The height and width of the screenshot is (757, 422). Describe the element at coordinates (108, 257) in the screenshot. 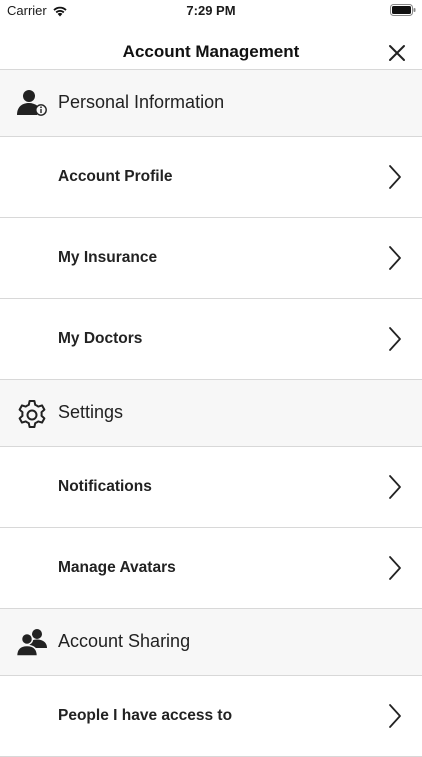

I see `list-item-label: My Insurance` at that location.